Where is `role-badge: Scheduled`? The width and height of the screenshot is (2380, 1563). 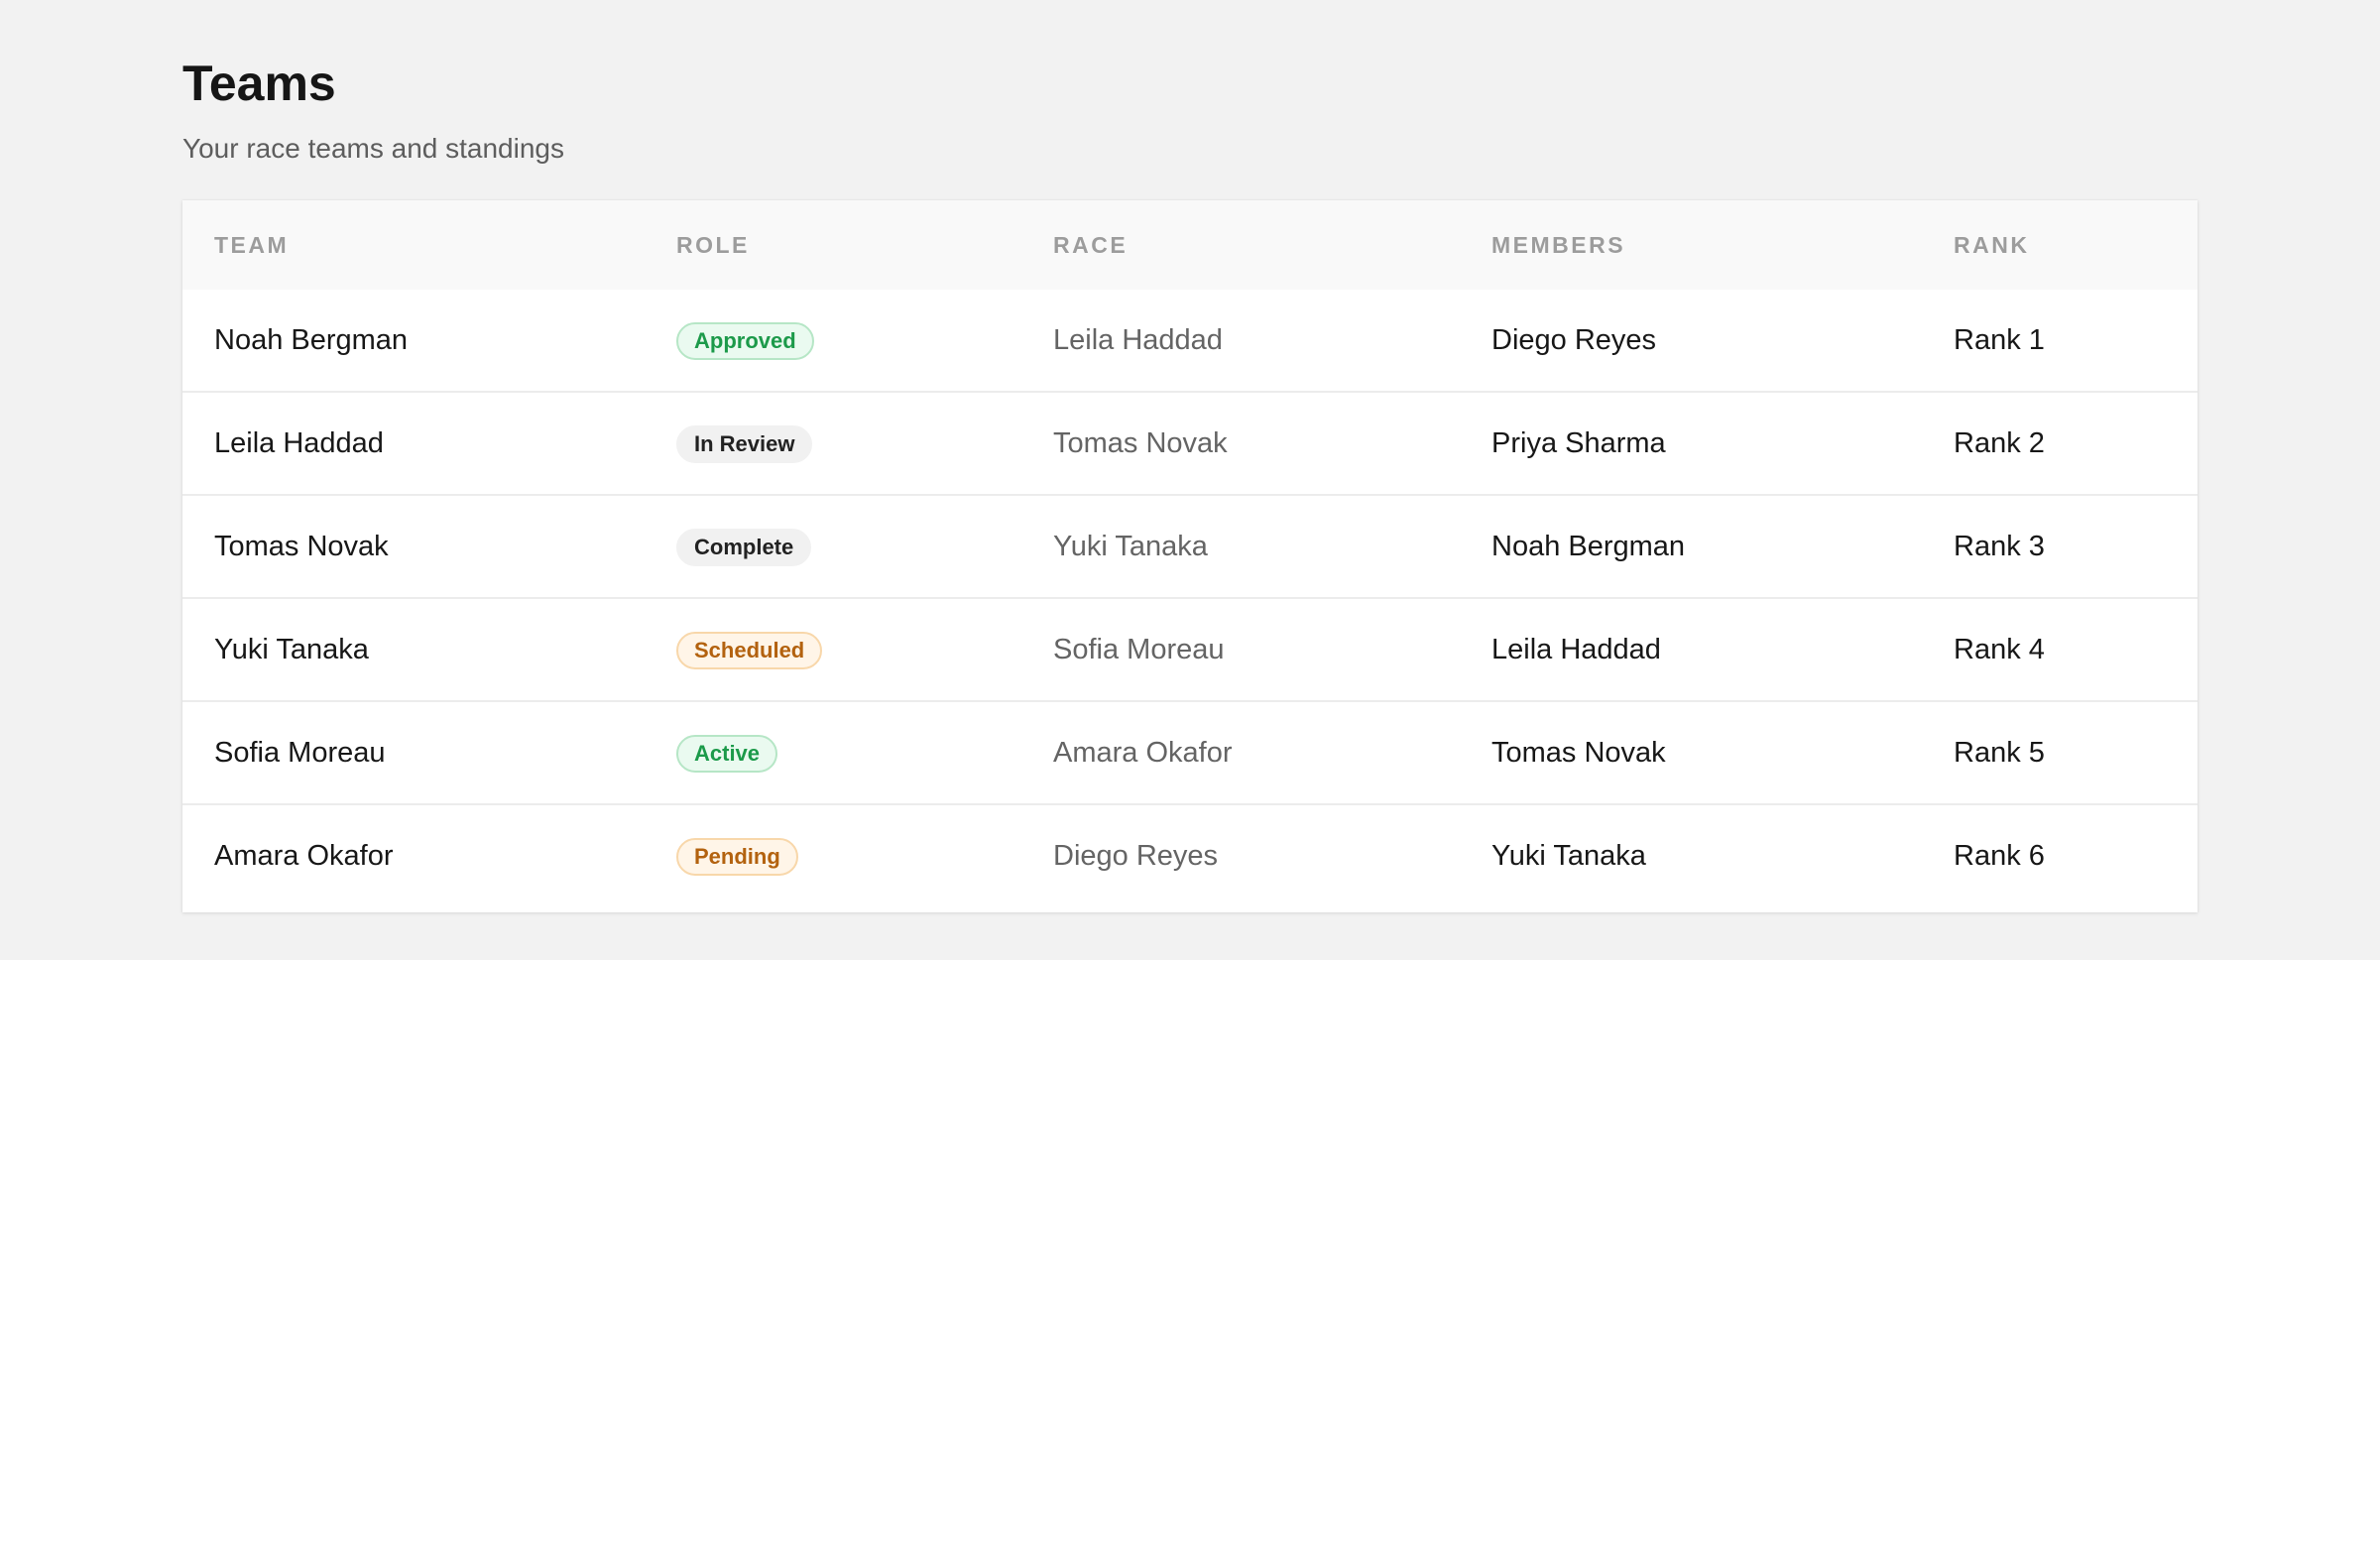
role-badge: Scheduled is located at coordinates (749, 650).